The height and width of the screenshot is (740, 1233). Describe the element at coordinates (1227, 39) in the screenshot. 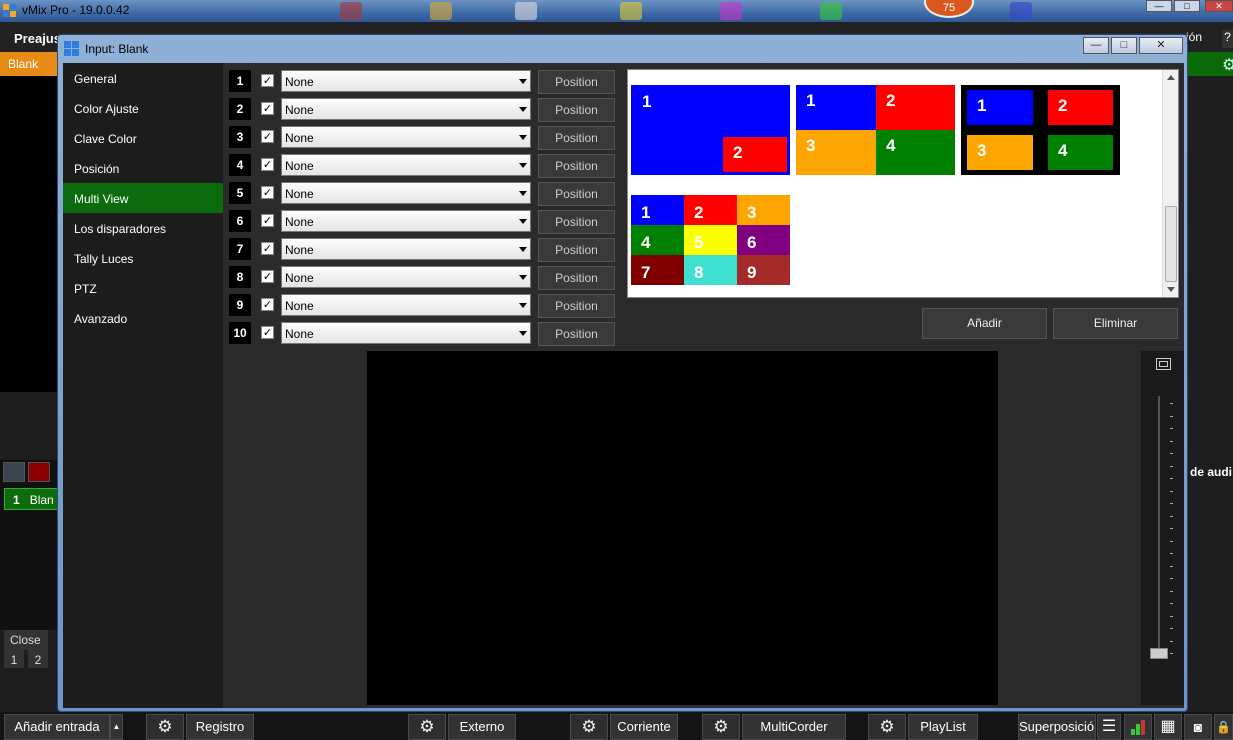

I see `help-button: ?` at that location.